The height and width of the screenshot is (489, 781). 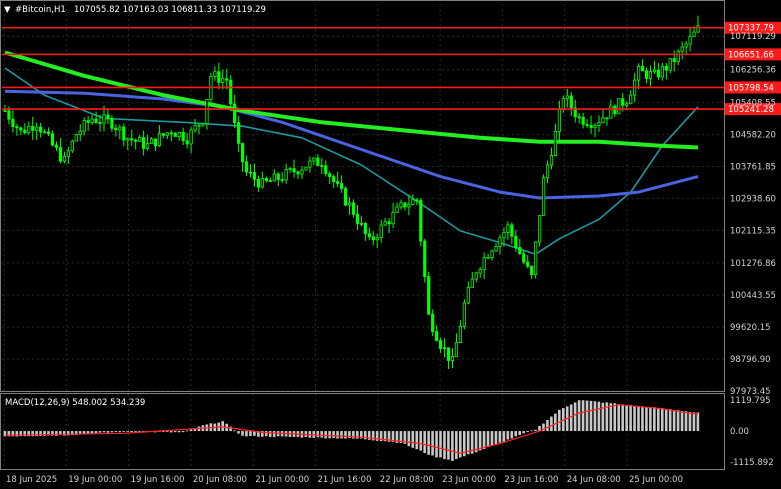 I want to click on time-tick-label: 23 Jun 00:00, so click(x=469, y=480).